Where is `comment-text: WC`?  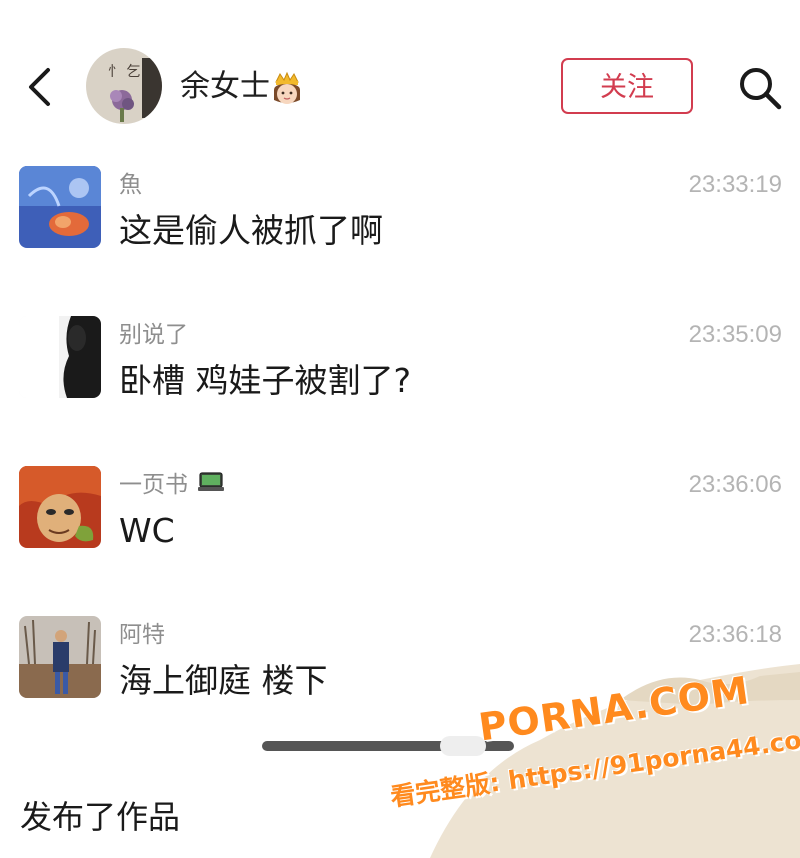
comment-text: WC is located at coordinates (147, 530).